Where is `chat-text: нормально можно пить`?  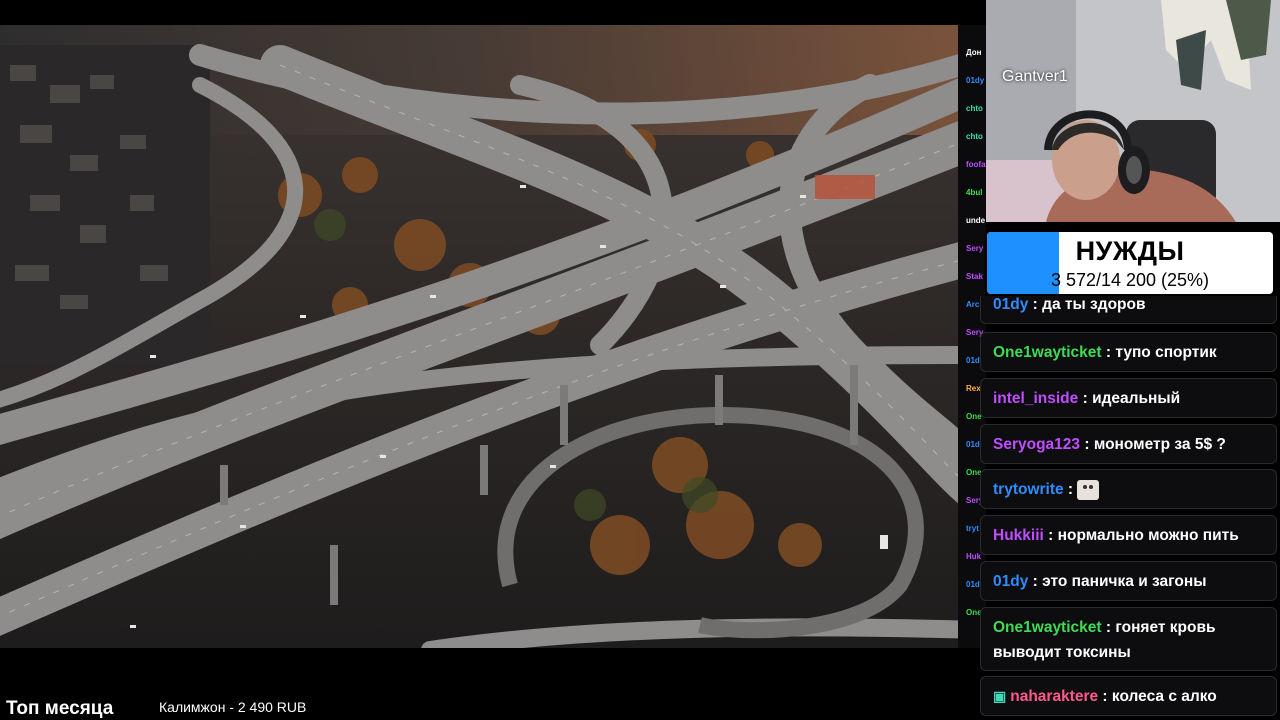
chat-text: нормально можно пить is located at coordinates (1148, 535).